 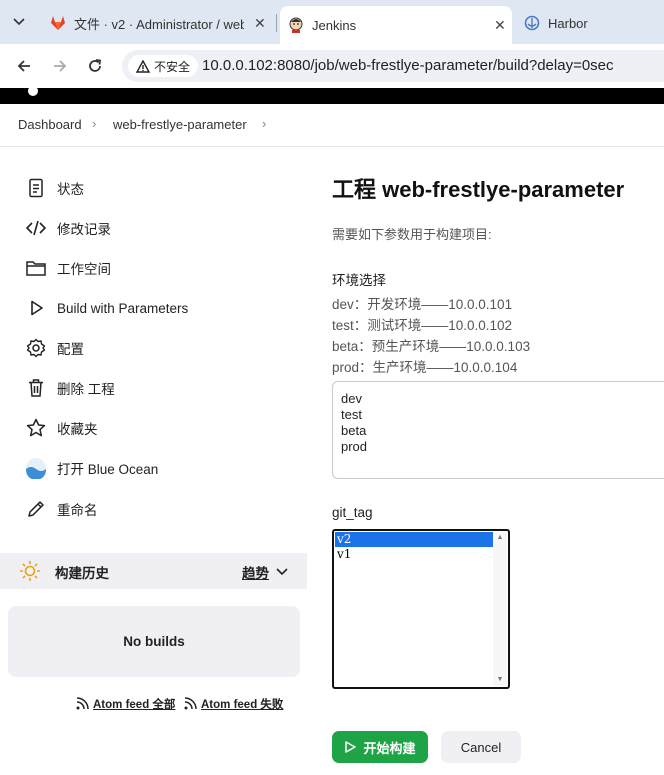 What do you see at coordinates (431, 346) in the screenshot?
I see `env-param-description-line: beta：预生产环境——10.0.0.103` at bounding box center [431, 346].